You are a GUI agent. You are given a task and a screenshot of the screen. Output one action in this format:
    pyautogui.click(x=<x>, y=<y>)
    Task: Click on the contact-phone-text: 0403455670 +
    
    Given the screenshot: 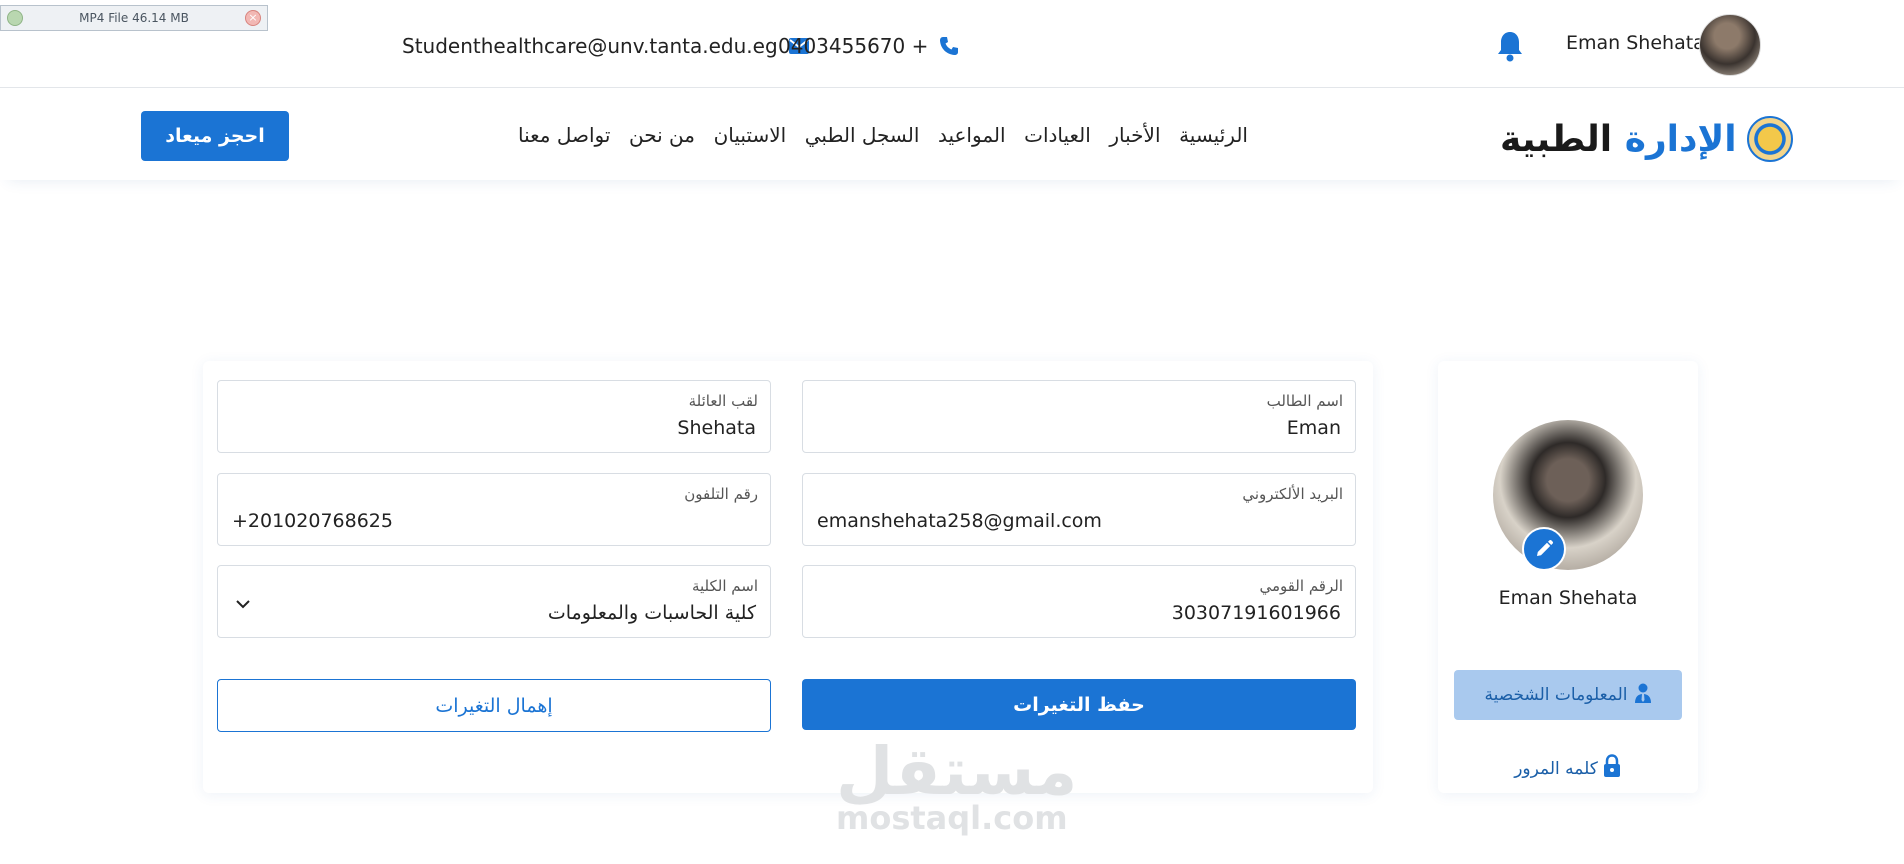 What is the action you would take?
    pyautogui.click(x=853, y=46)
    